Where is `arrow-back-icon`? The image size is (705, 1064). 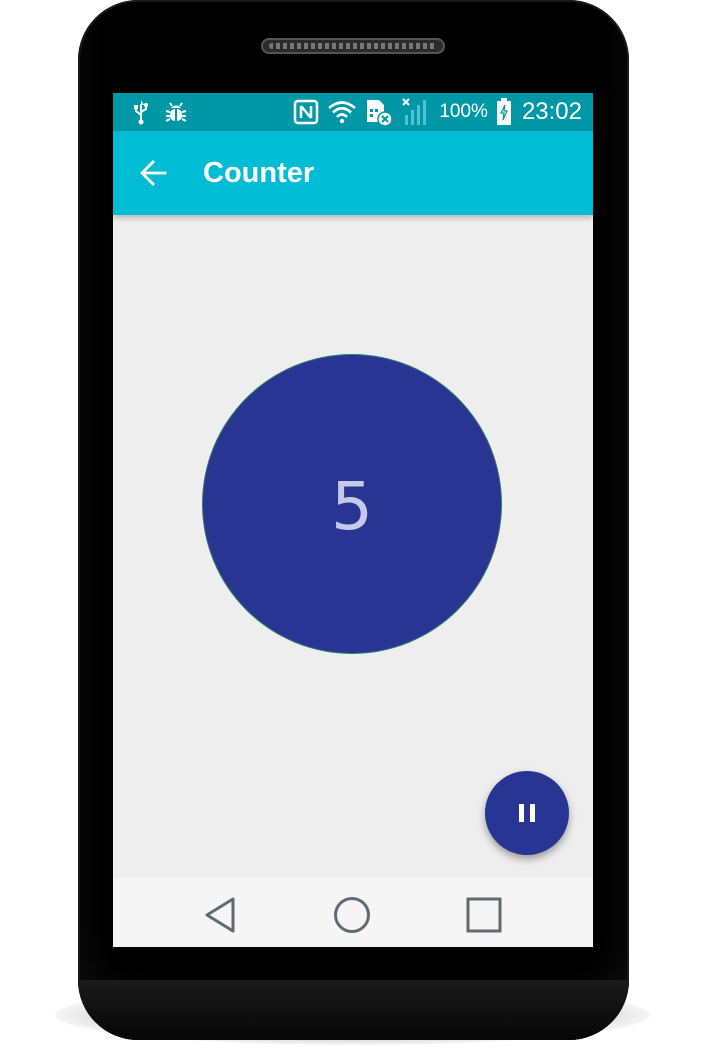 arrow-back-icon is located at coordinates (153, 173).